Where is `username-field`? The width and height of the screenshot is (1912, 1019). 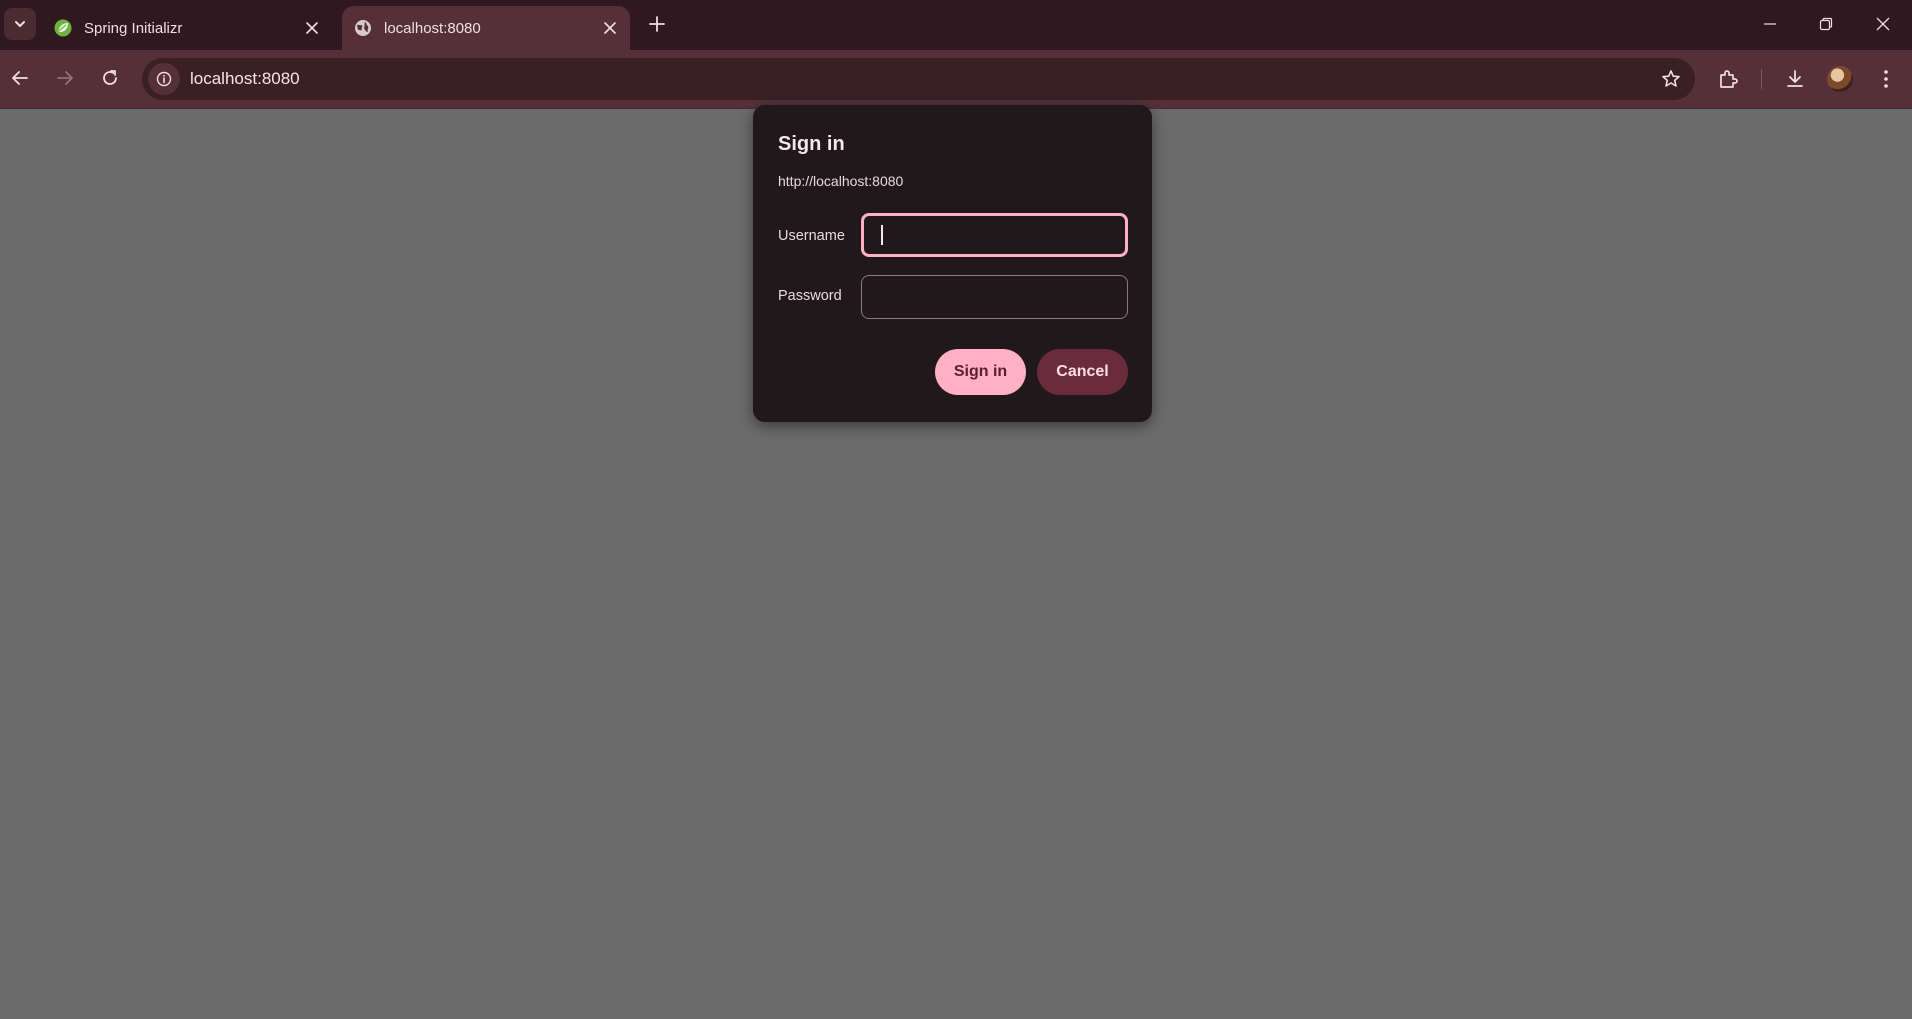
username-field is located at coordinates (994, 235).